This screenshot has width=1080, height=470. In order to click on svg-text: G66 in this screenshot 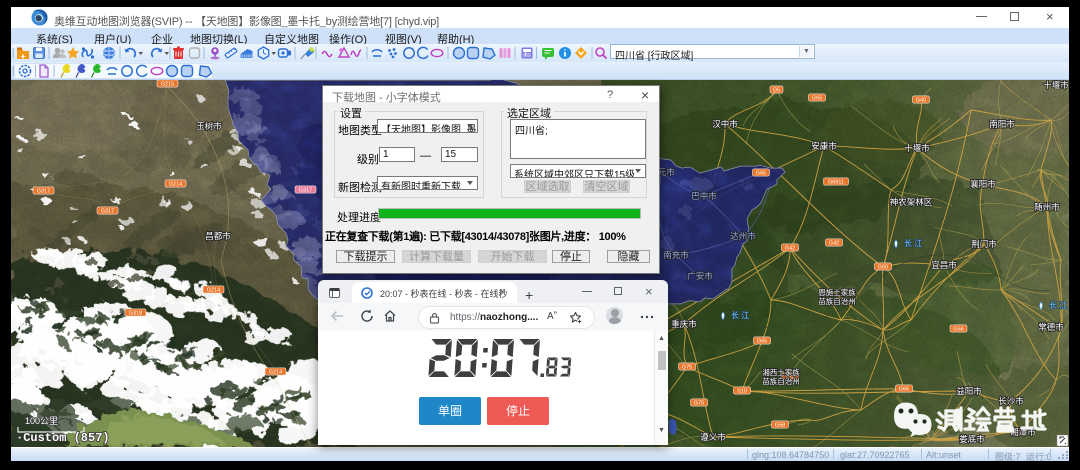, I will do `click(904, 390)`.